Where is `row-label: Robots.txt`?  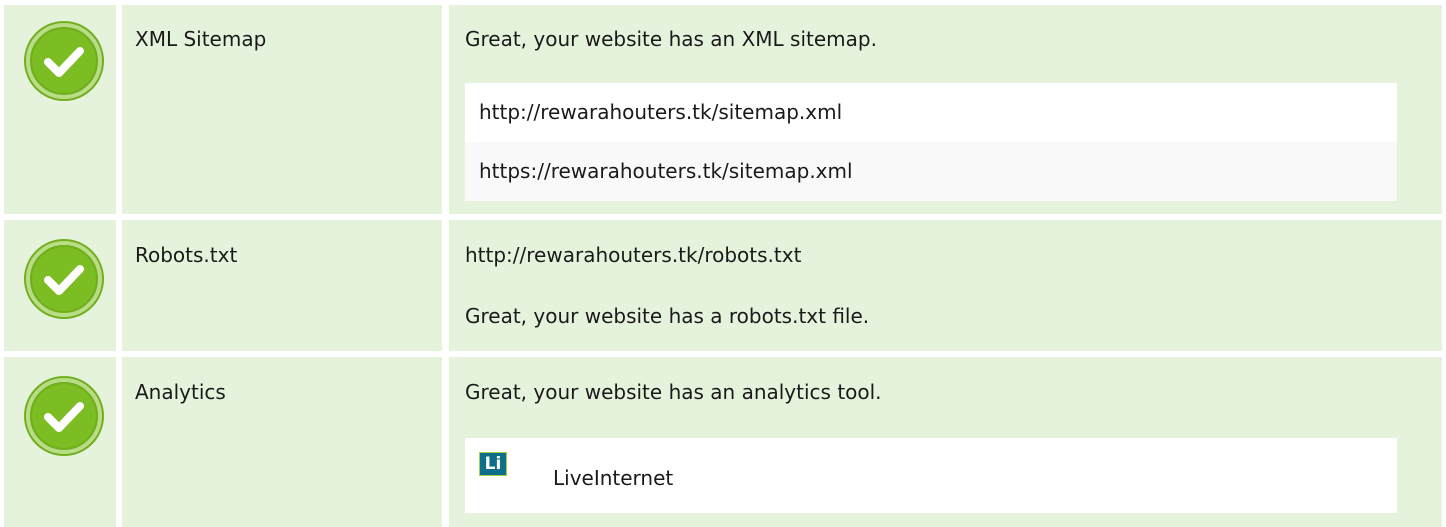 row-label: Robots.txt is located at coordinates (186, 255).